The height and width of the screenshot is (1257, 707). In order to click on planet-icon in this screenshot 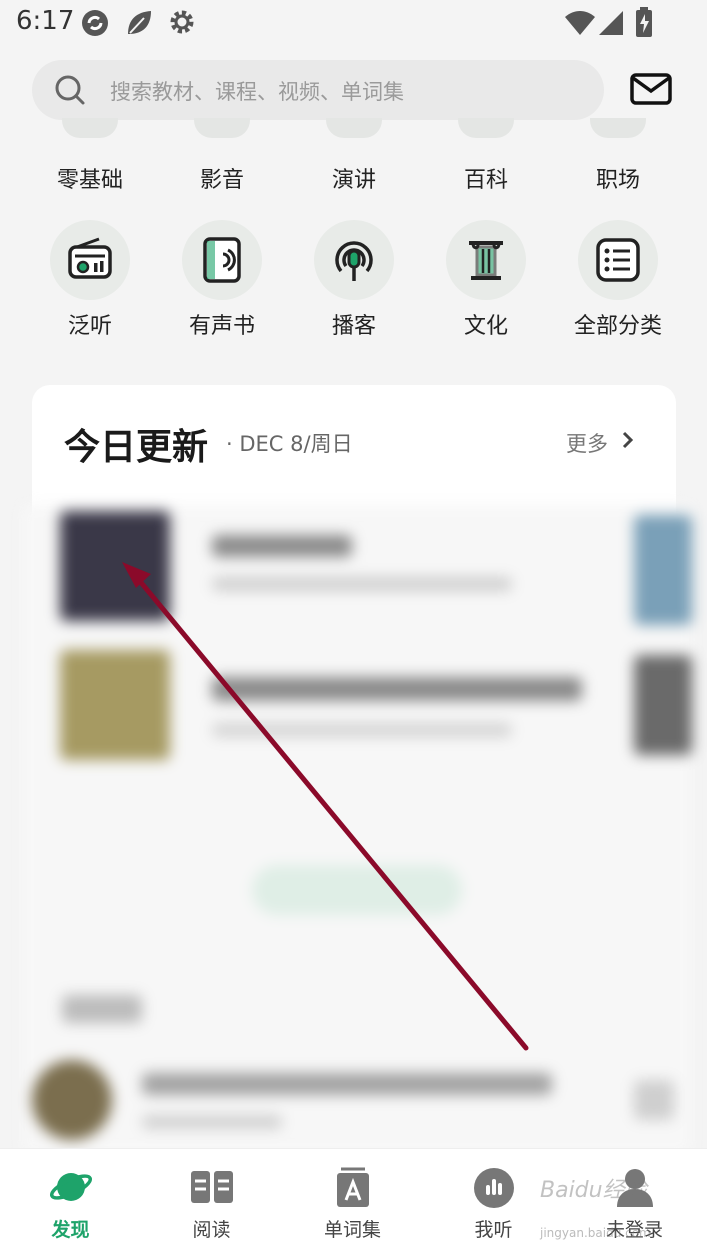, I will do `click(70, 1187)`.